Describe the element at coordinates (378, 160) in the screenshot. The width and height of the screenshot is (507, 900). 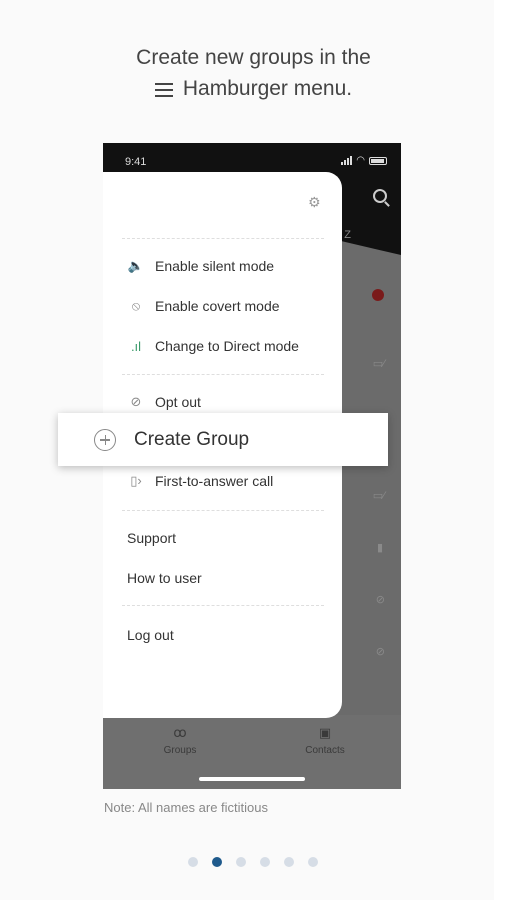
I see `battery-icon` at that location.